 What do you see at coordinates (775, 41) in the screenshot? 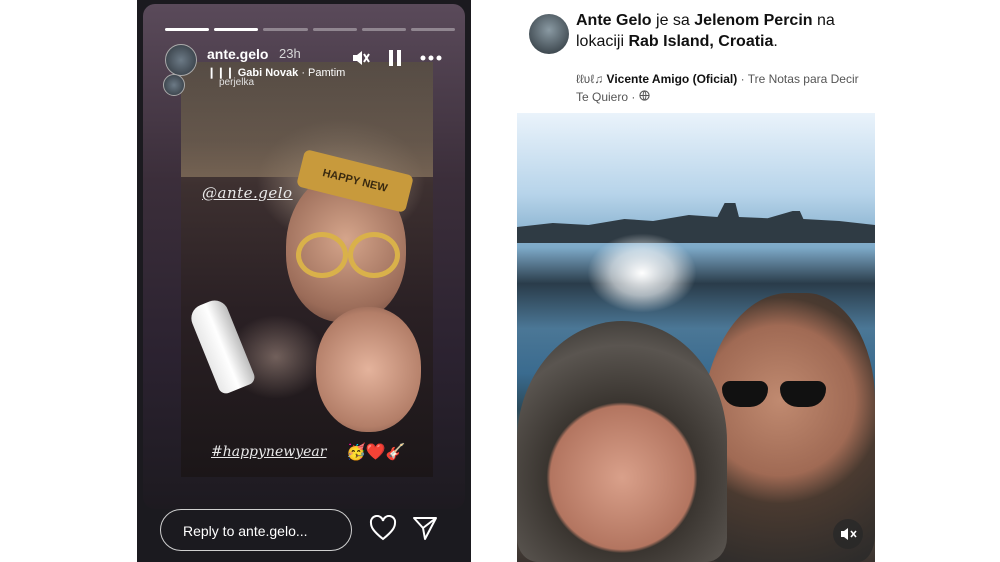
I see `period: .` at bounding box center [775, 41].